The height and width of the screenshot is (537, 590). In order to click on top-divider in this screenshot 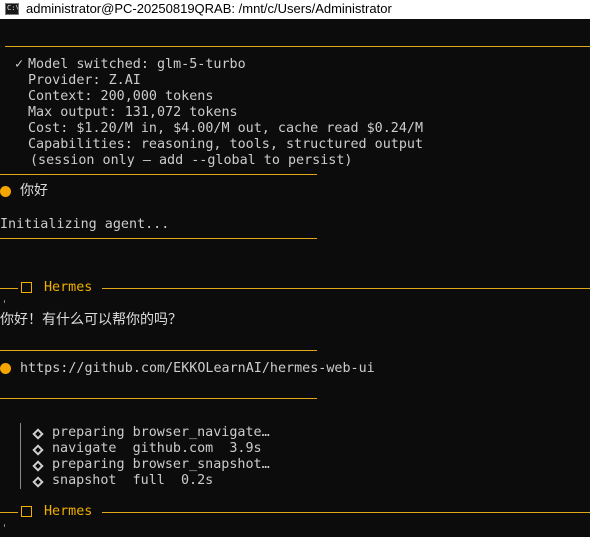, I will do `click(297, 46)`.